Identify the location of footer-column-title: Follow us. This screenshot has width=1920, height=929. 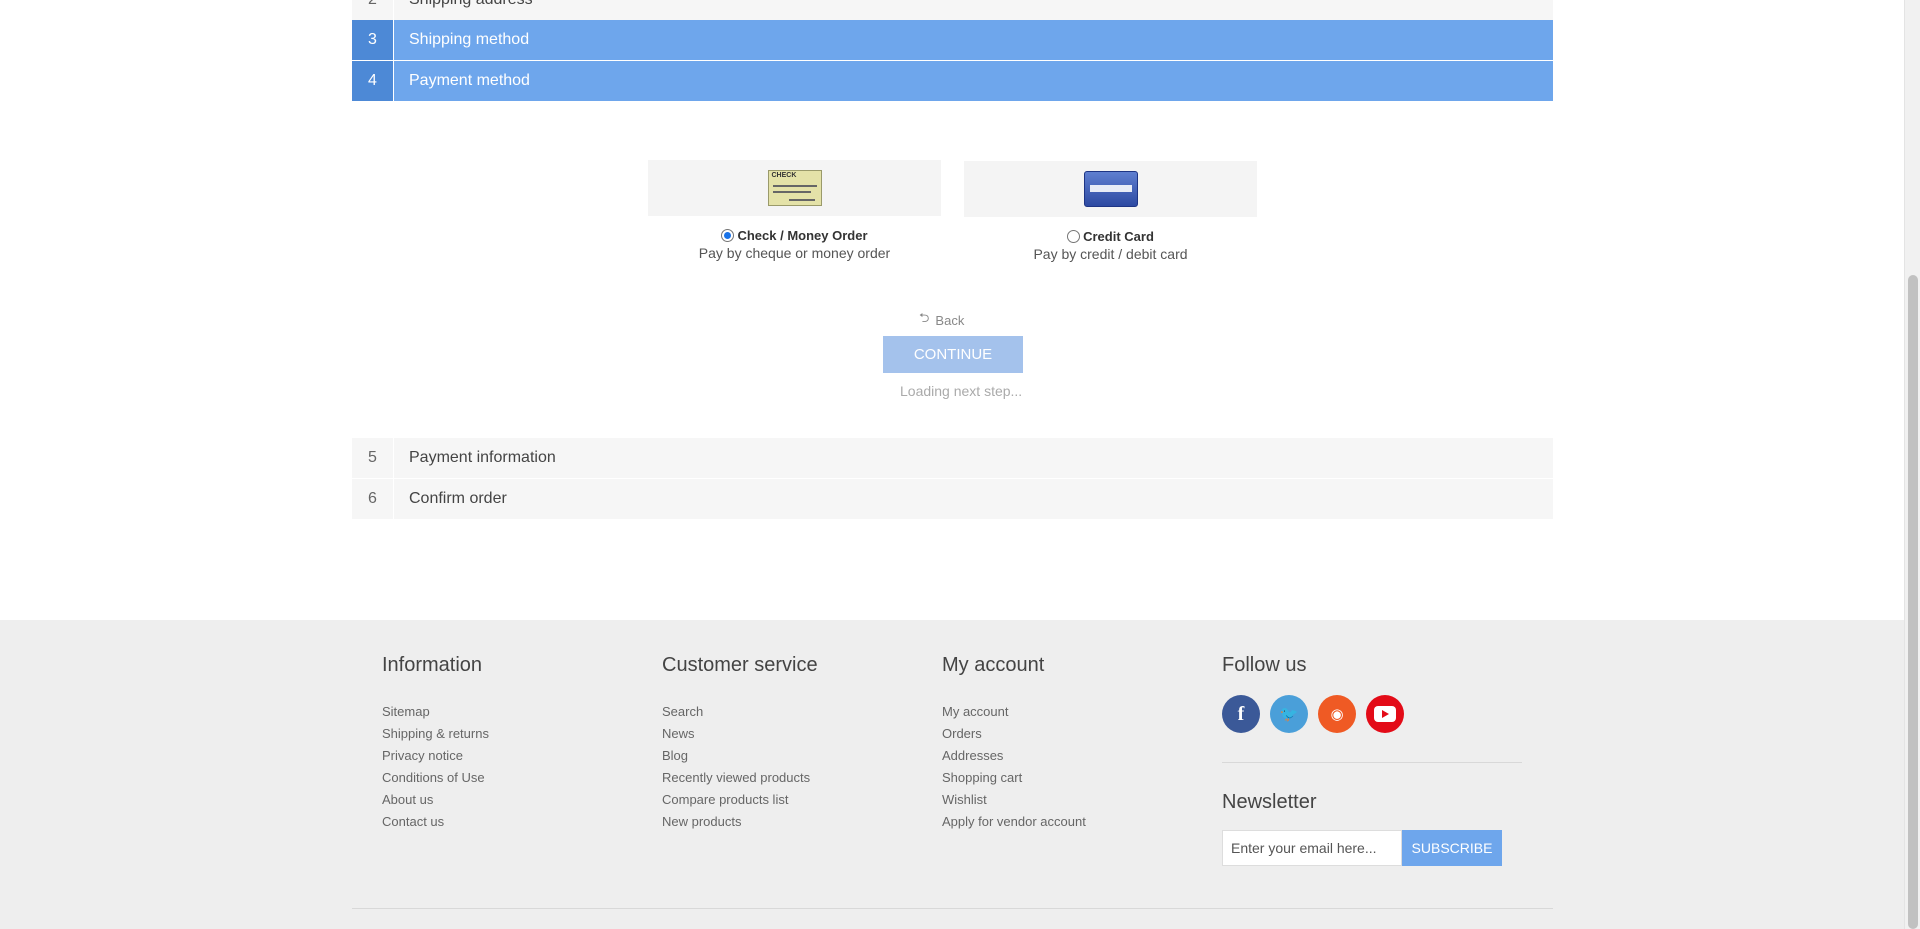
(1264, 665).